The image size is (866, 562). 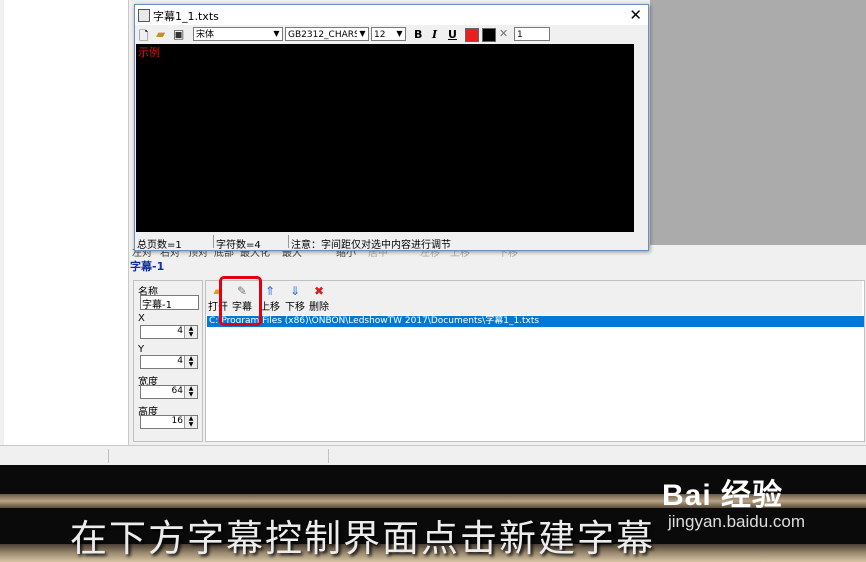 I want to click on brand-url: jingyan.baidu.com, so click(x=737, y=521).